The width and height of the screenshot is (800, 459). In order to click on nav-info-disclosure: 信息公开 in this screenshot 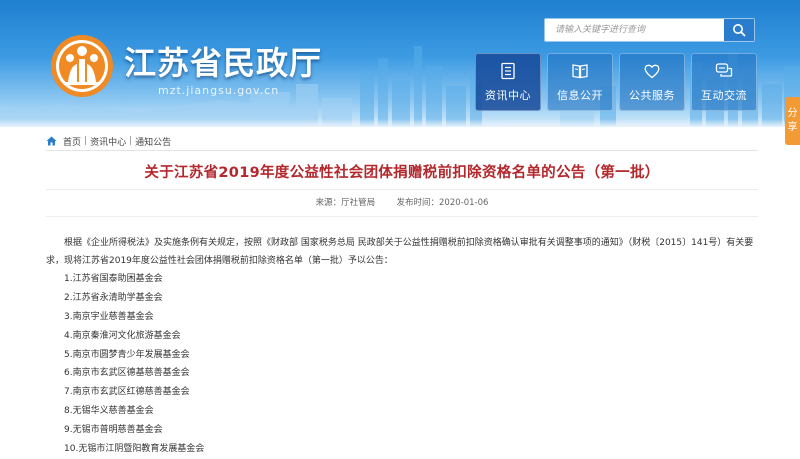, I will do `click(580, 82)`.